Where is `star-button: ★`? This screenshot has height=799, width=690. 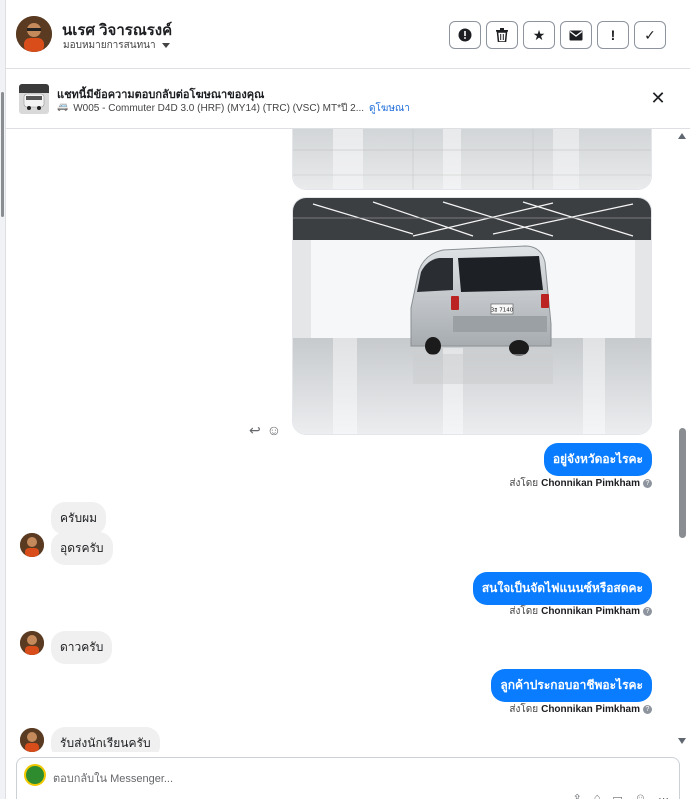 star-button: ★ is located at coordinates (539, 35).